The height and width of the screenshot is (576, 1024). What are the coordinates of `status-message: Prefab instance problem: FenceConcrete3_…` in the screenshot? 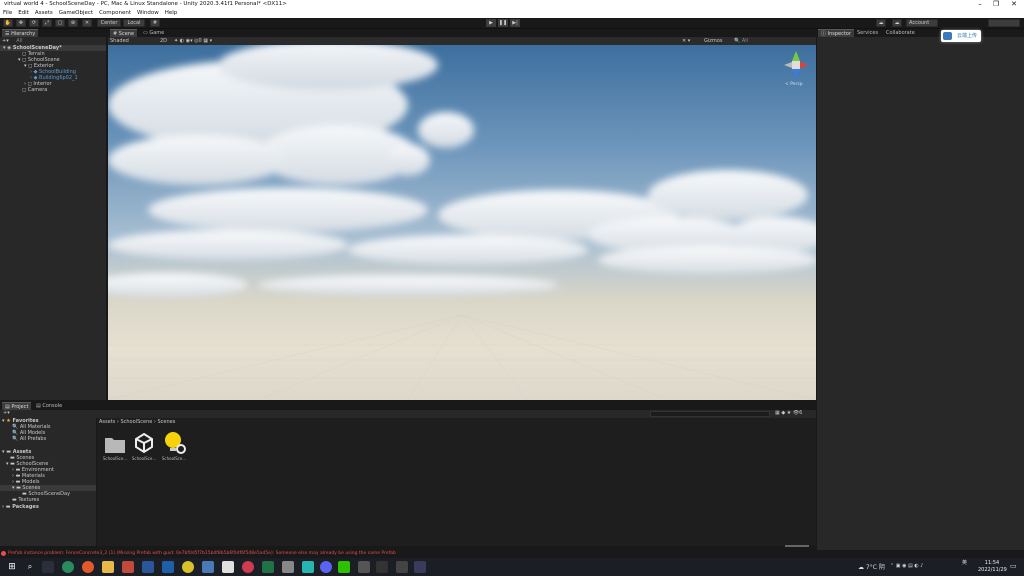 It's located at (202, 553).